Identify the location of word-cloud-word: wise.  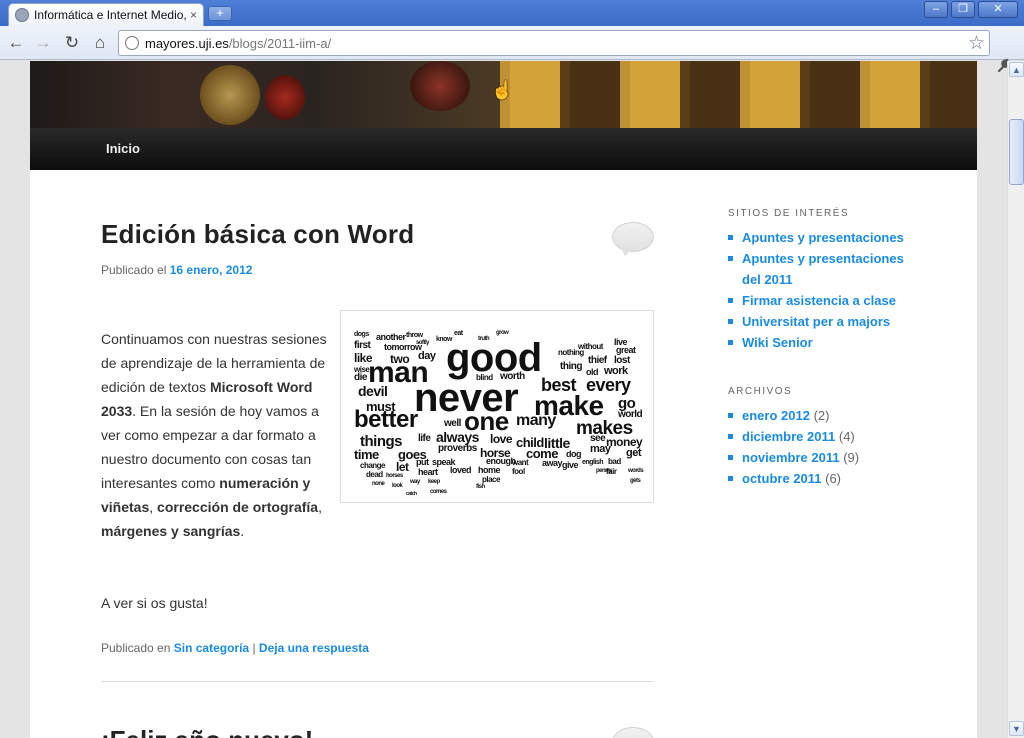
(362, 369).